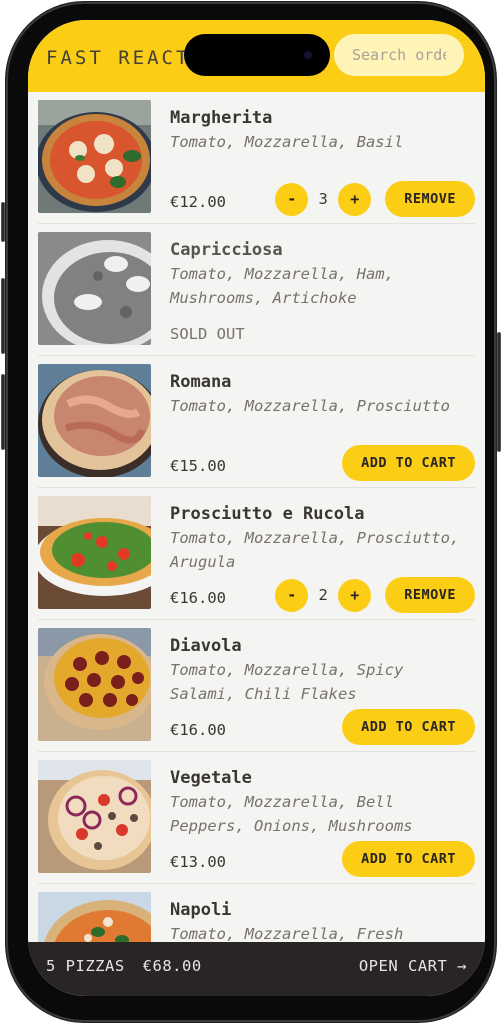 The width and height of the screenshot is (502, 1025). I want to click on app-header: FAST REACT, so click(256, 56).